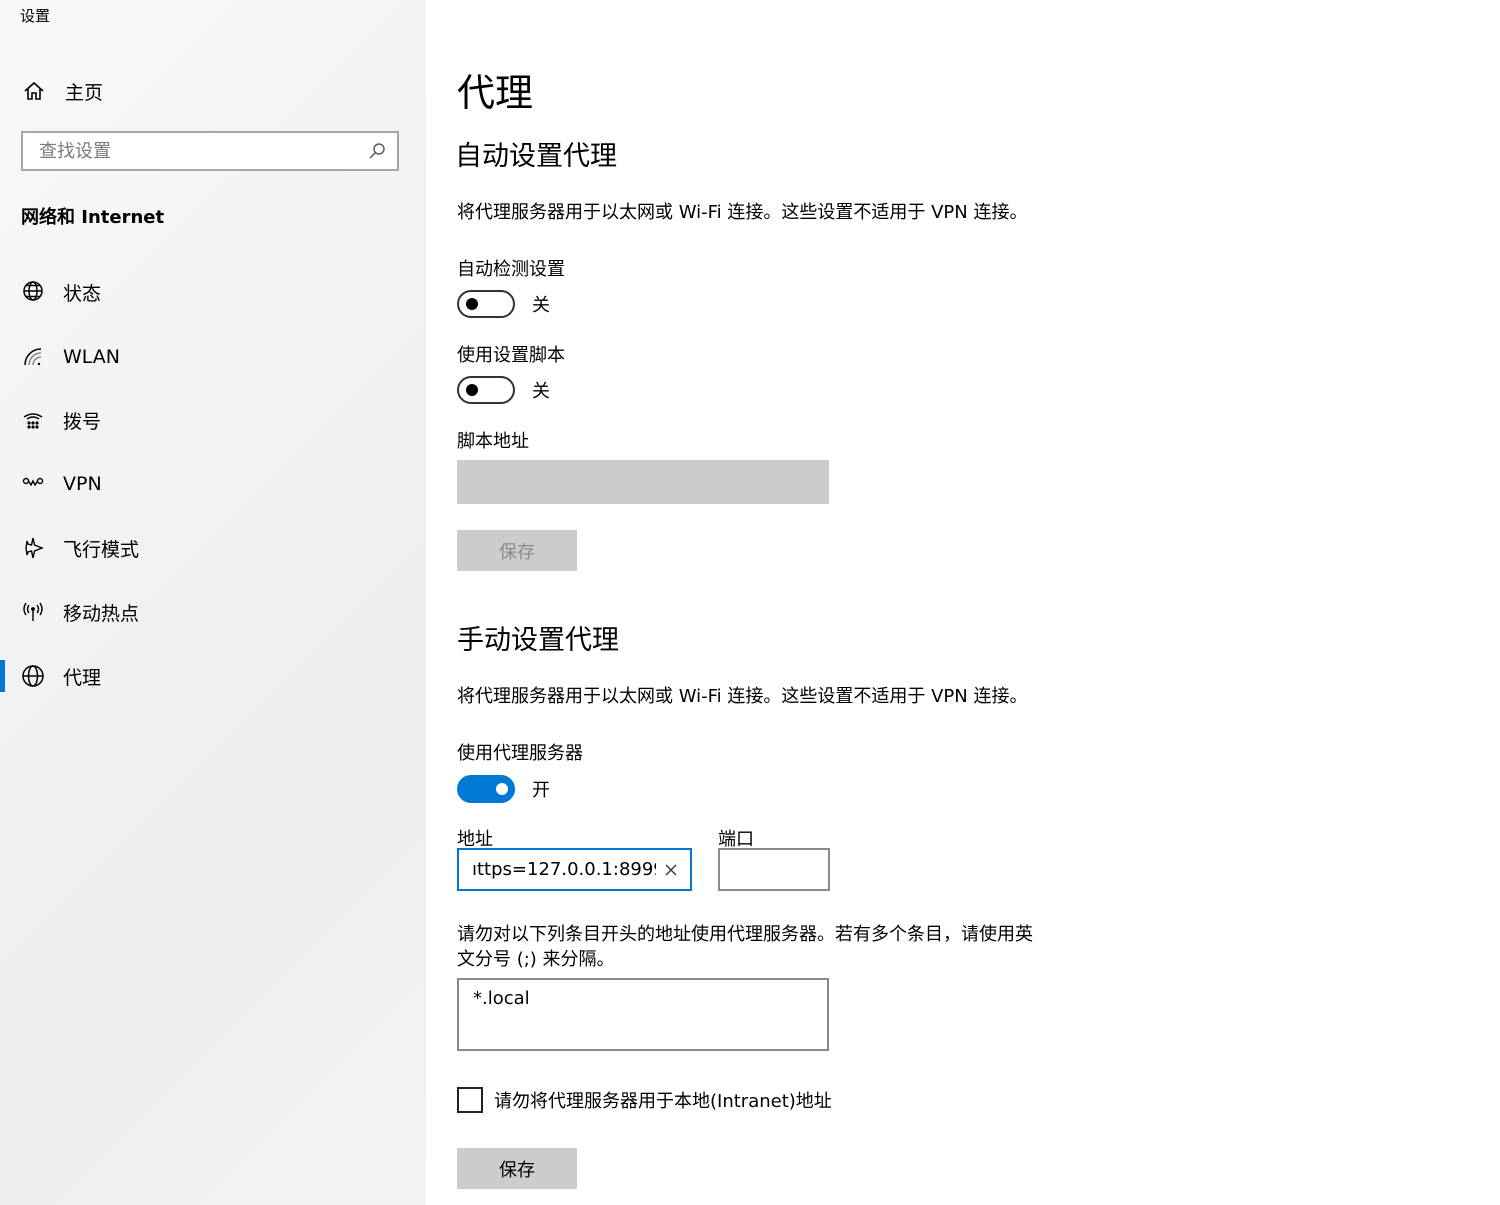 This screenshot has height=1205, width=1500. I want to click on clear-icon, so click(671, 870).